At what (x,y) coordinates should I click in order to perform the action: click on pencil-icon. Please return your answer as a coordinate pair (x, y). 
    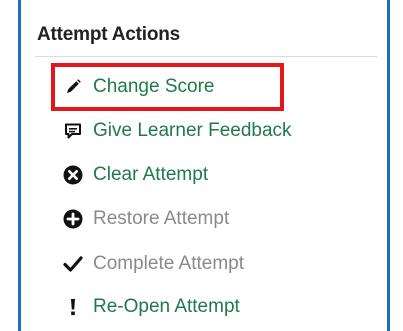
    Looking at the image, I should click on (73, 87).